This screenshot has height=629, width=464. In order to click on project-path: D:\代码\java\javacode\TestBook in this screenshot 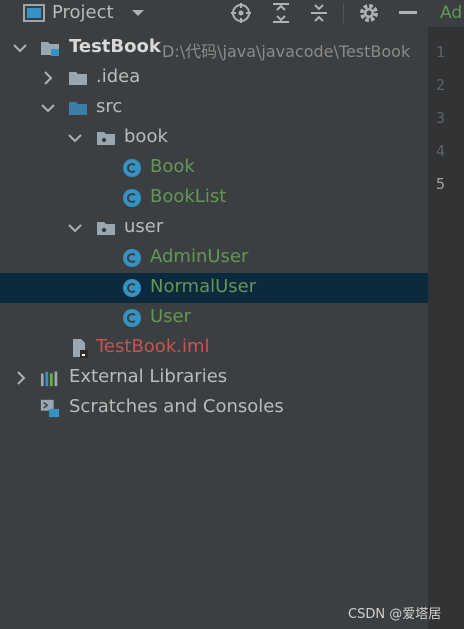, I will do `click(286, 51)`.